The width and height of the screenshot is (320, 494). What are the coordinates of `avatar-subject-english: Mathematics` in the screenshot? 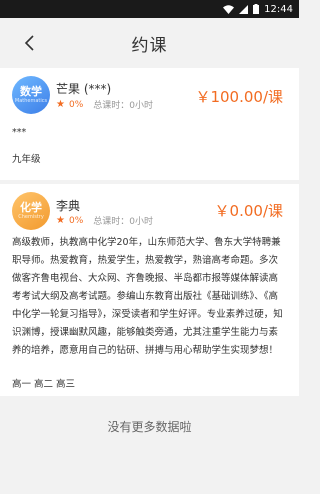 It's located at (31, 101).